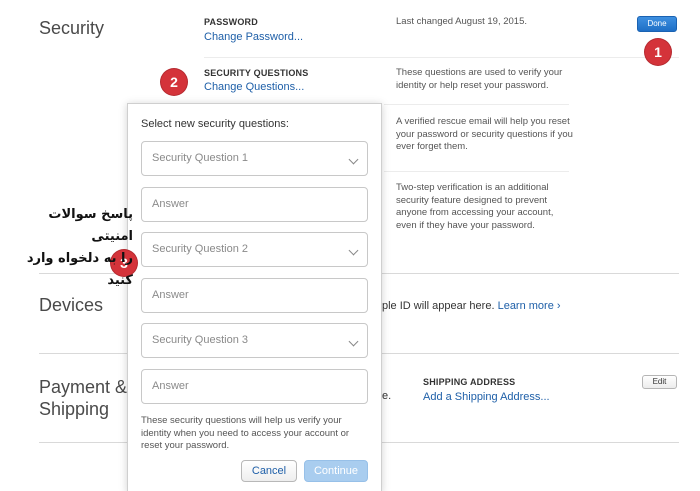  Describe the element at coordinates (200, 249) in the screenshot. I see `security-question-2-placeholder: Security Question 2` at that location.